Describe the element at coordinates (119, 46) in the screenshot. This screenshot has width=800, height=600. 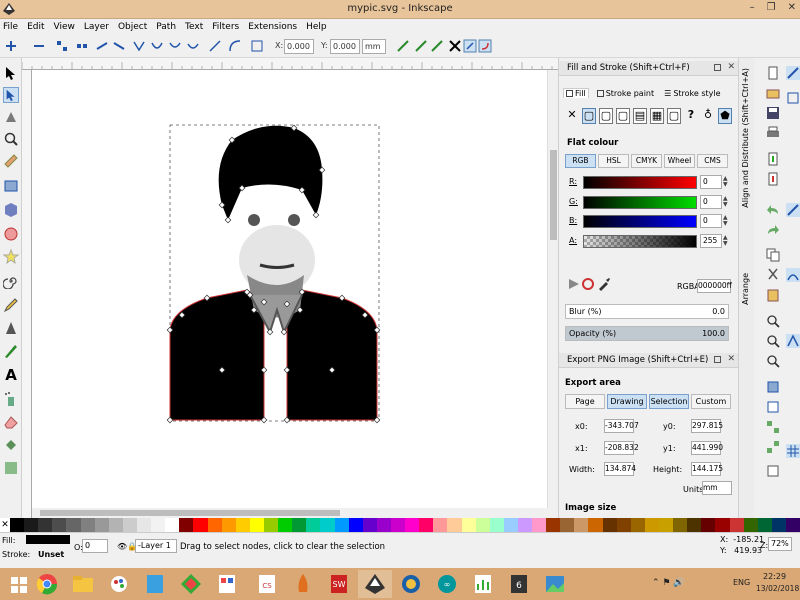
I see `delete-segment-icon` at that location.